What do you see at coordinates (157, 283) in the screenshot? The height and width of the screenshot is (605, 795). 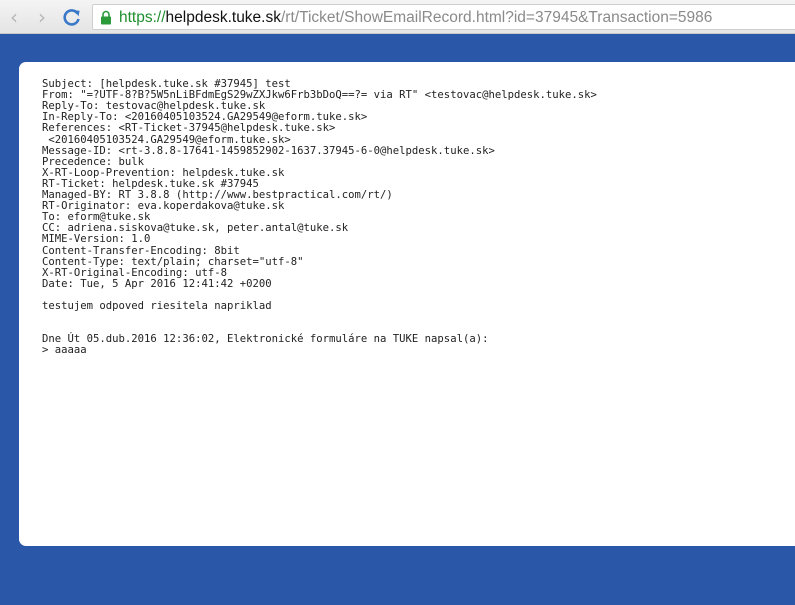 I see `email-header-line: Date: Tue, 5 Apr 2016 12:41:42 +0200` at bounding box center [157, 283].